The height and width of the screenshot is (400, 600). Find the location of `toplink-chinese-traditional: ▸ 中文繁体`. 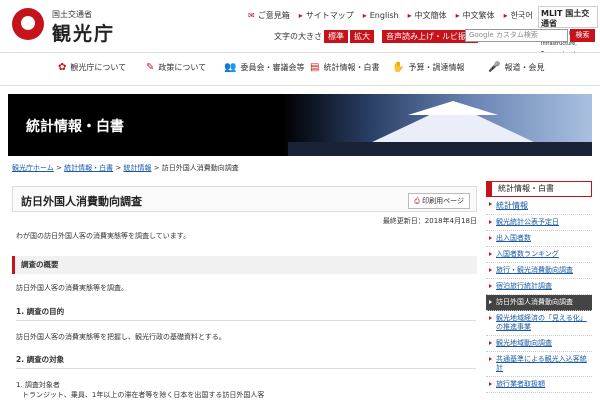

toplink-chinese-traditional: ▸ 中文繁体 is located at coordinates (475, 15).